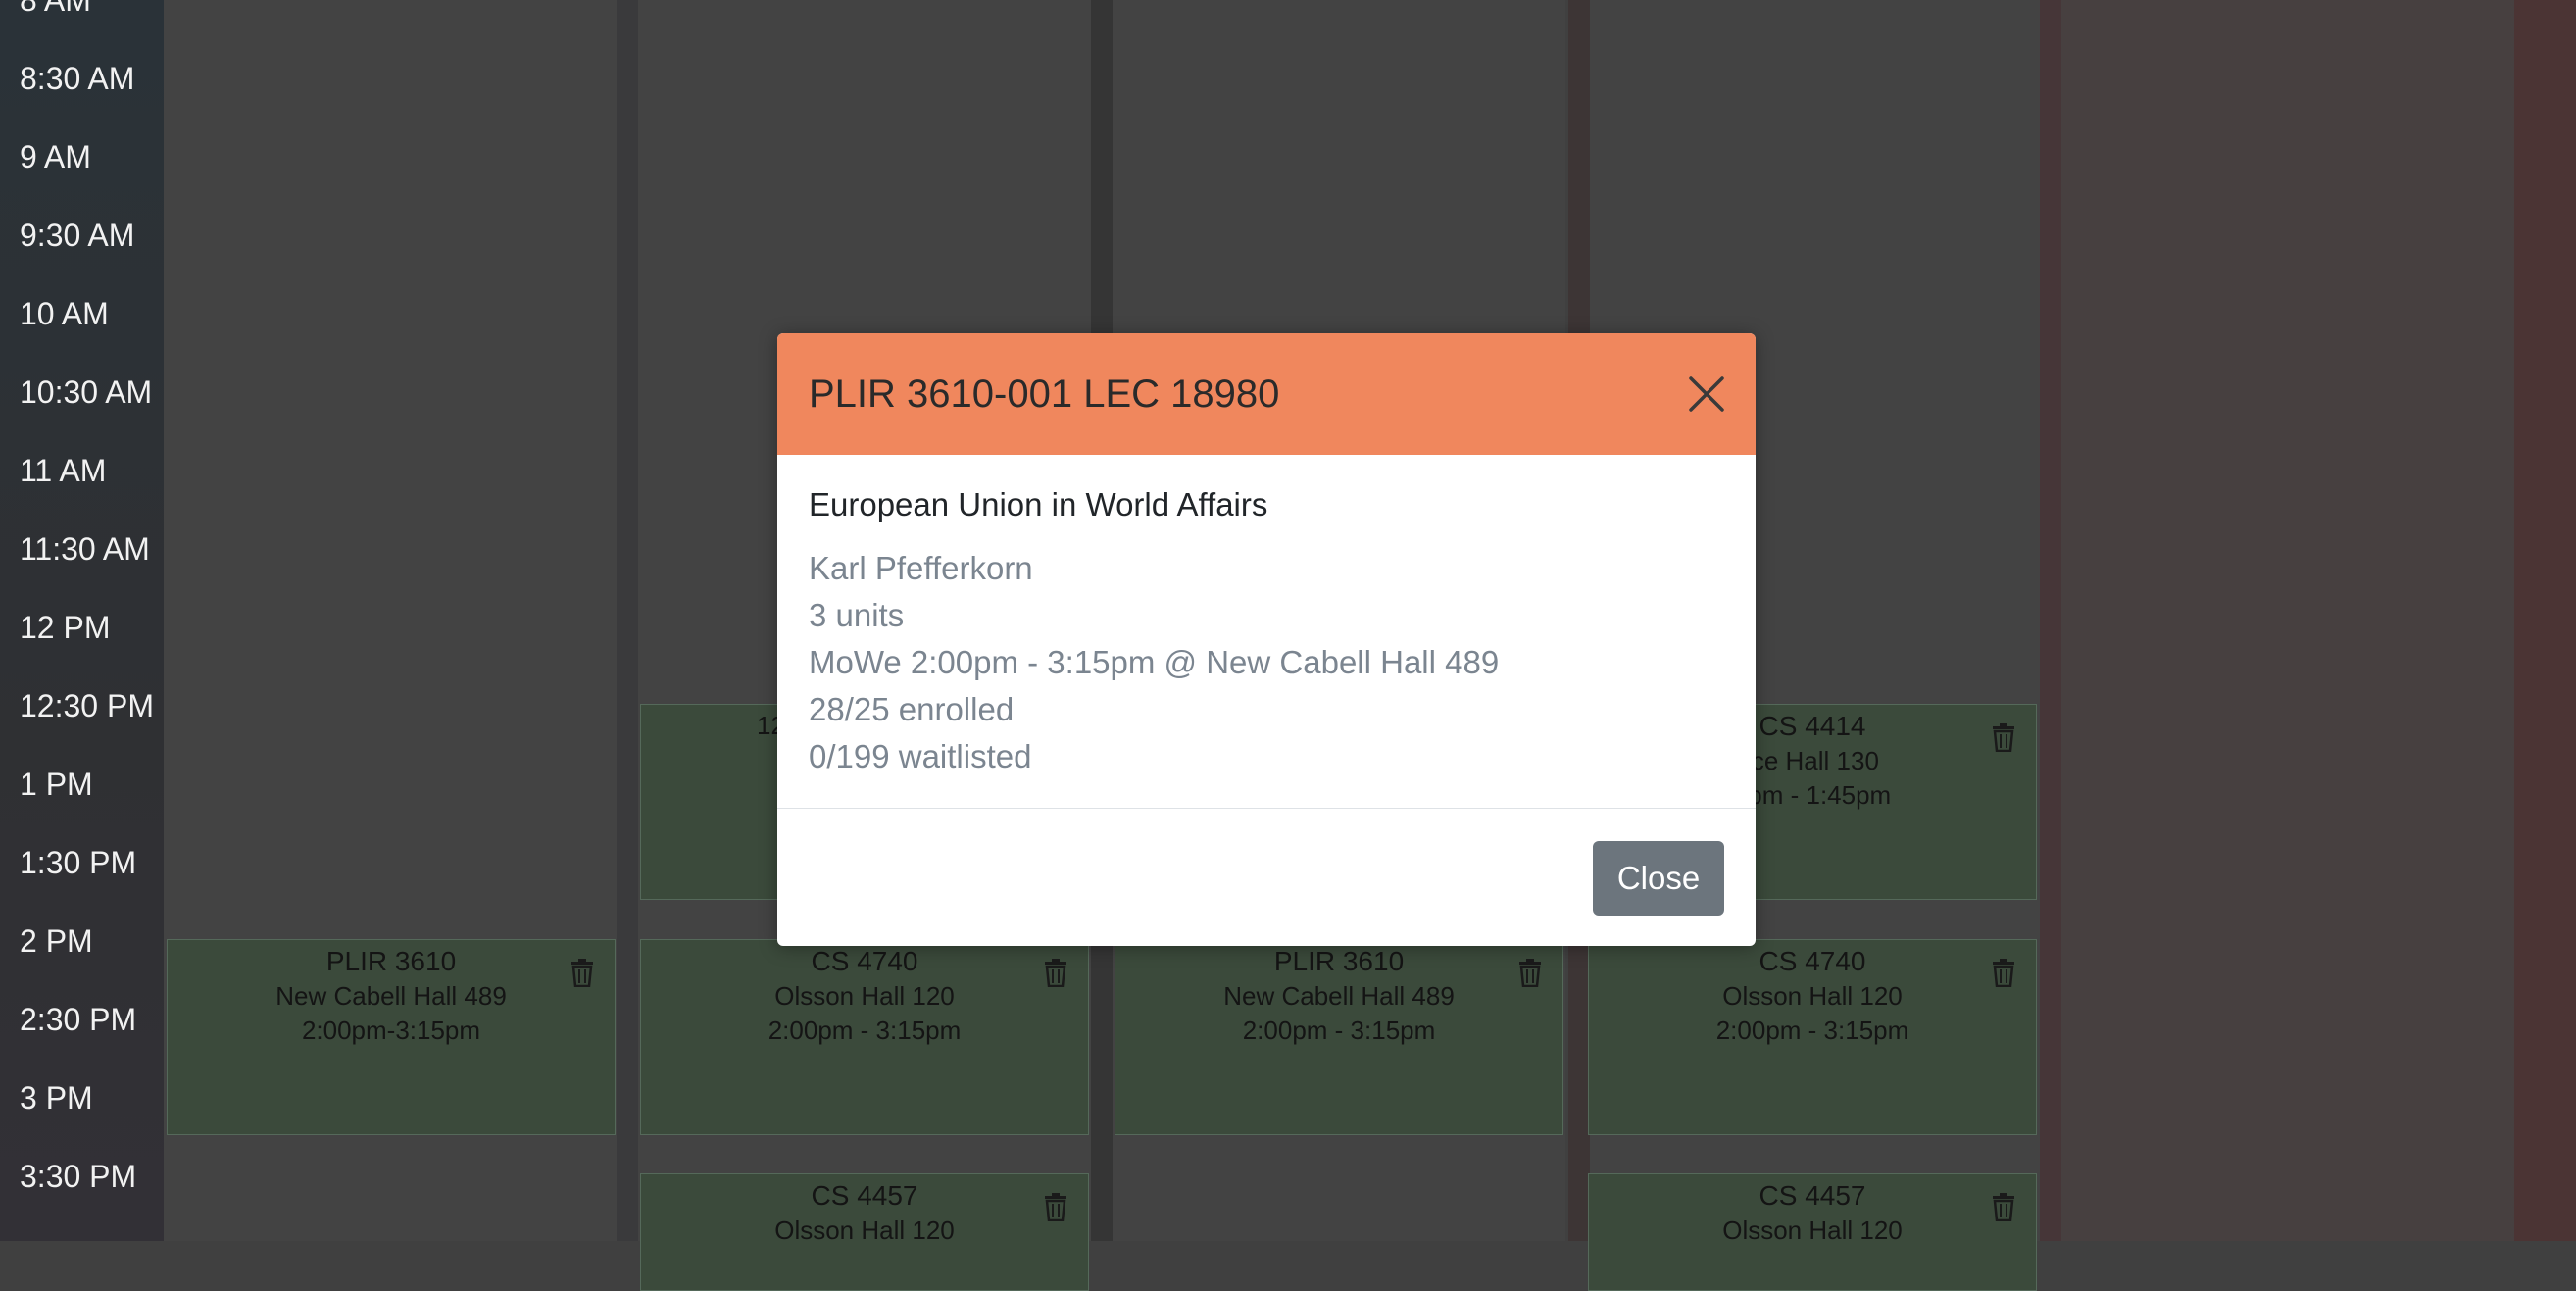 This screenshot has width=2576, height=1291. Describe the element at coordinates (1038, 504) in the screenshot. I see `course-name: European Union in World Affairs` at that location.